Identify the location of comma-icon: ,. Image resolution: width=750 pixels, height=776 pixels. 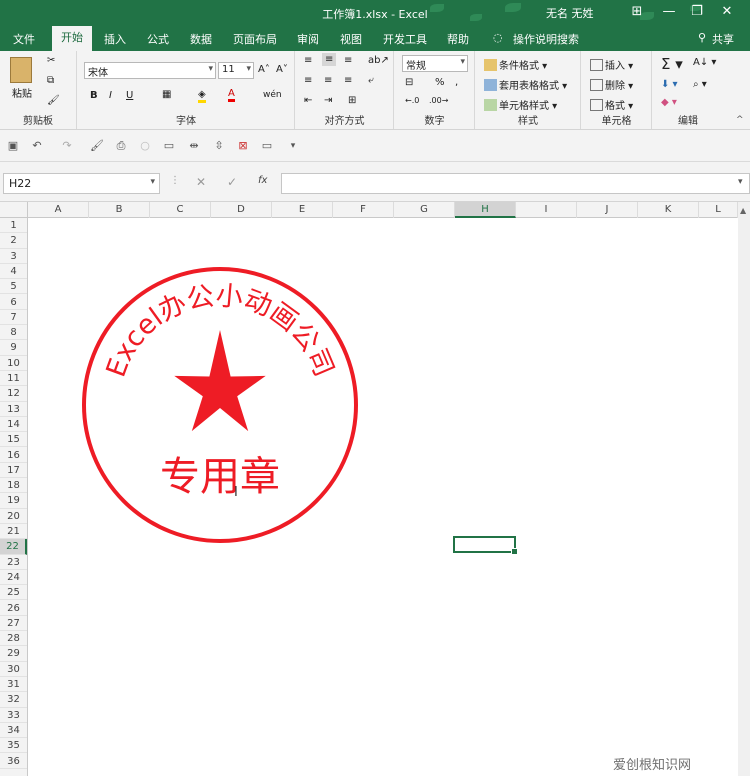
(456, 82).